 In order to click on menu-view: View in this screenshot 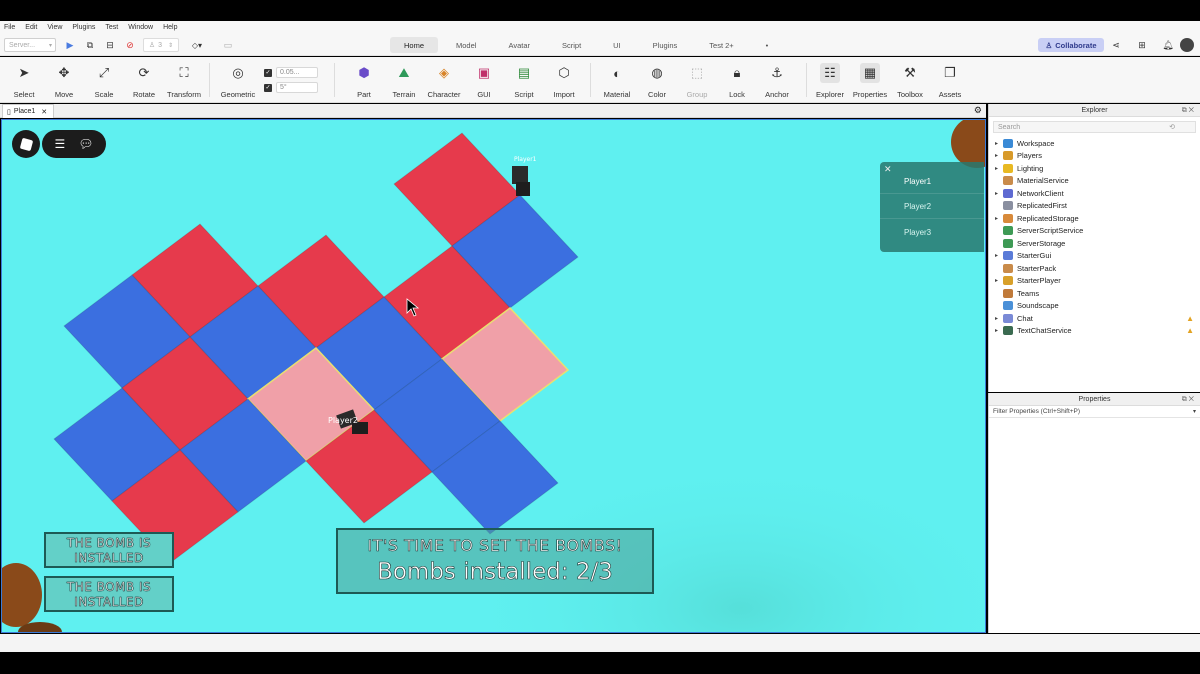, I will do `click(54, 27)`.